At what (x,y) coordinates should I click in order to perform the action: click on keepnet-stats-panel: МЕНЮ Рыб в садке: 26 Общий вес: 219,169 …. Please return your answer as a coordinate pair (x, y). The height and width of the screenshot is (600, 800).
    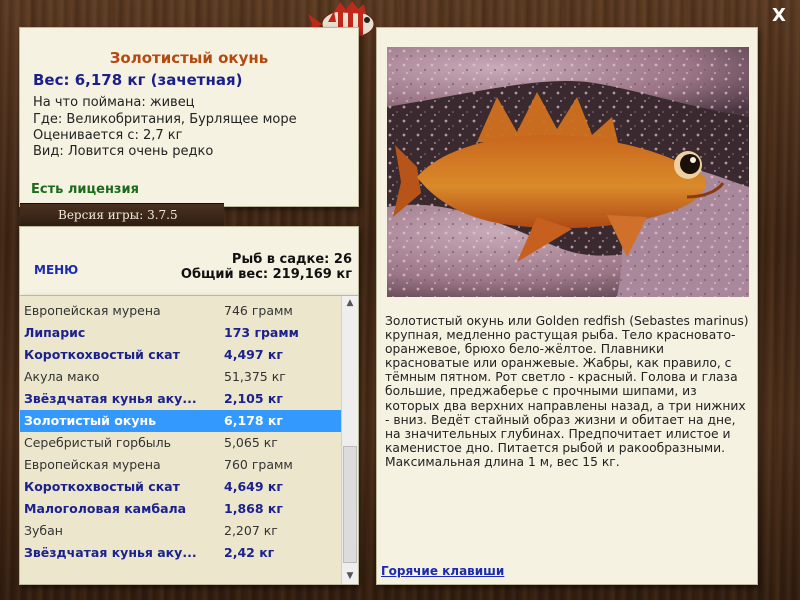
    Looking at the image, I should click on (189, 261).